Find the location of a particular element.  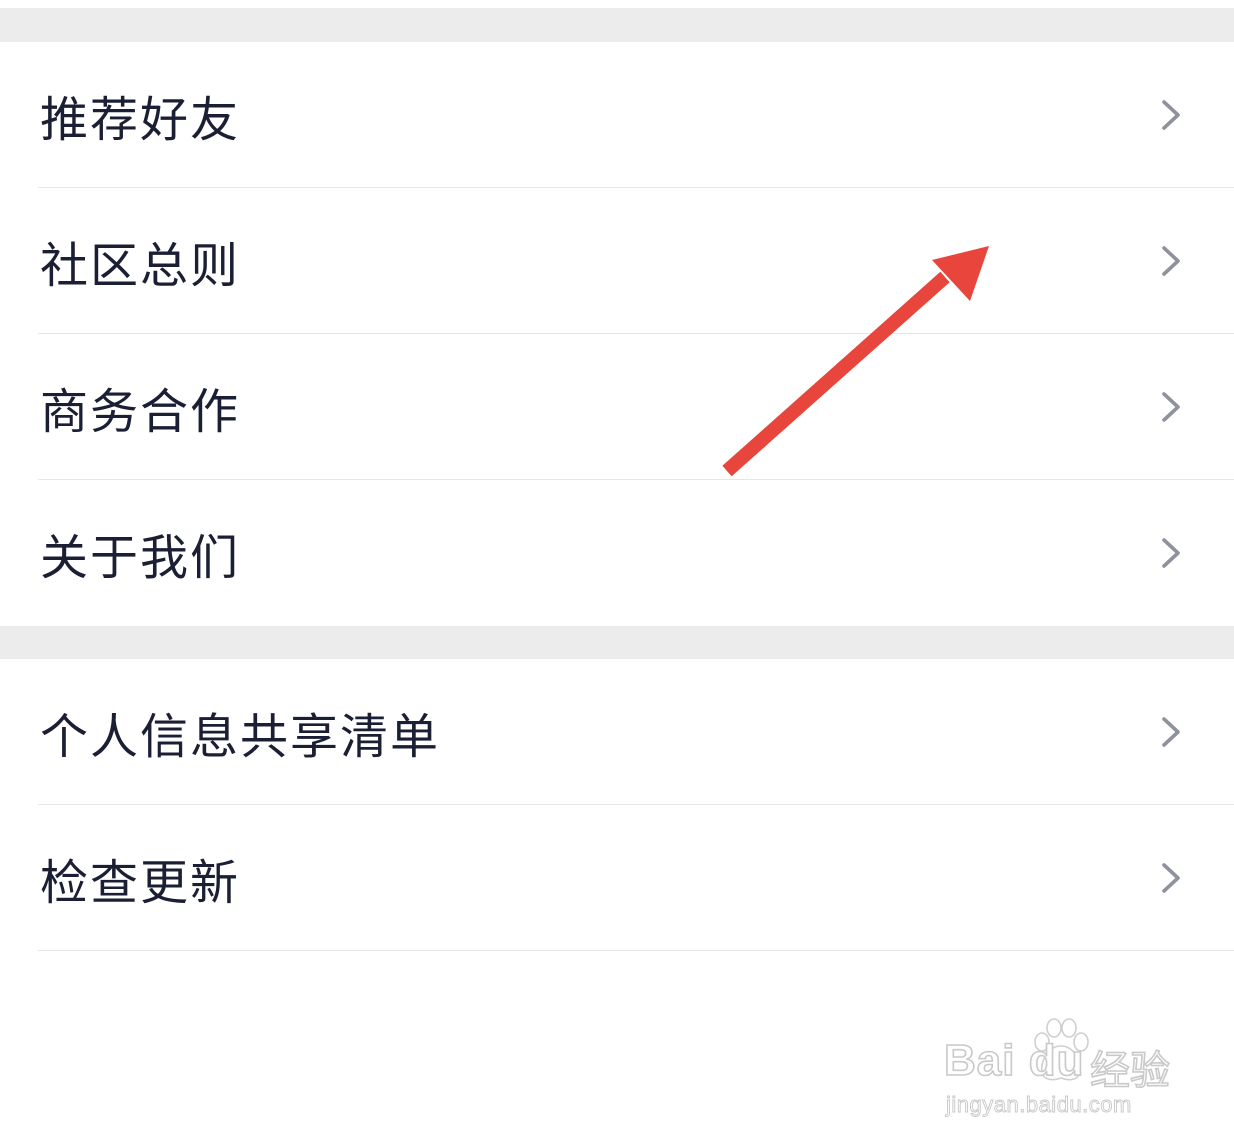

baidu-watermark: Bai du 经验 jingyan.baidu.com is located at coordinates (1063, 1070).